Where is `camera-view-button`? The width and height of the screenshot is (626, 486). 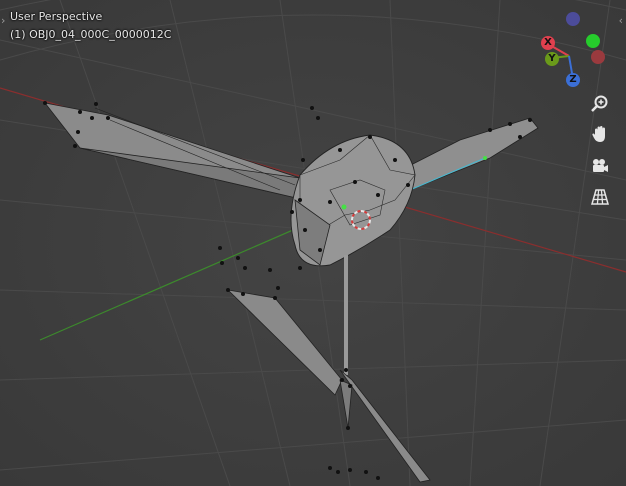 camera-view-button is located at coordinates (600, 166).